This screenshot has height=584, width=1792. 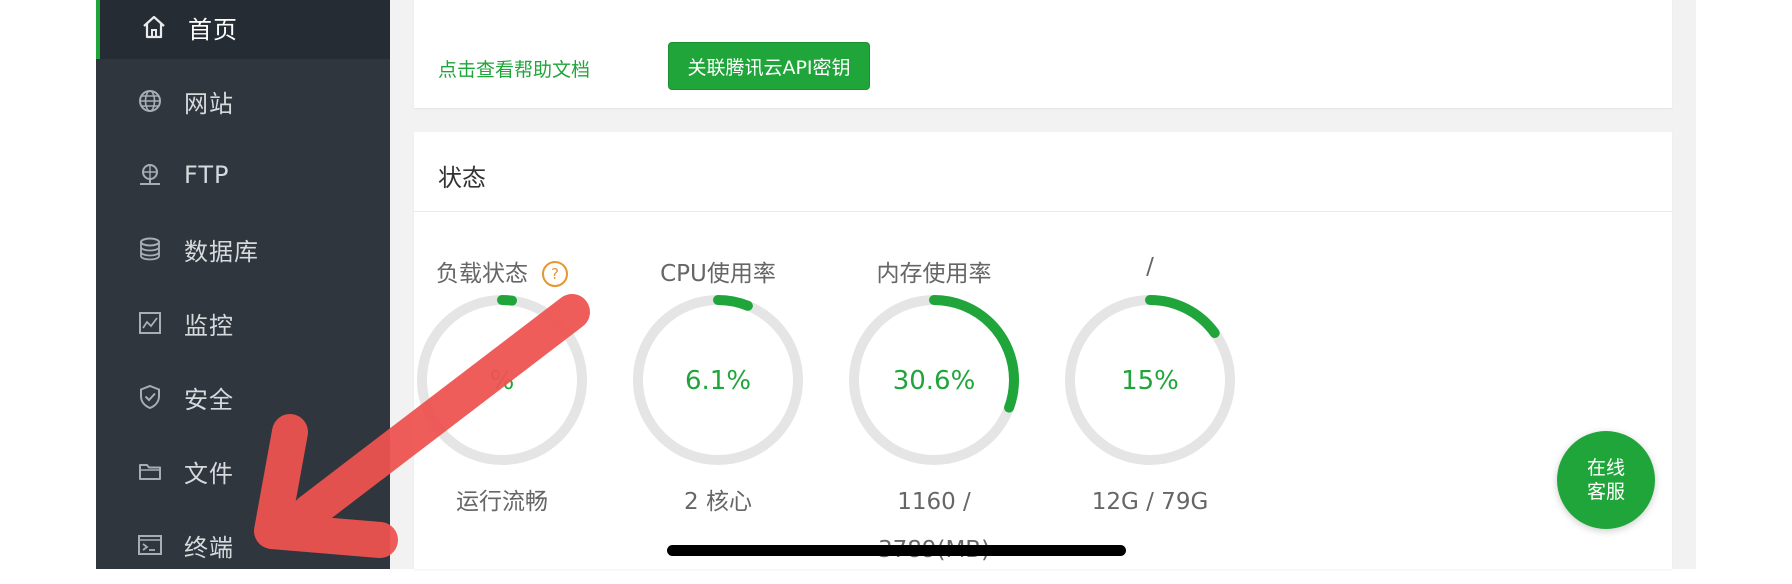 What do you see at coordinates (769, 66) in the screenshot?
I see `link-api-key-button: 关联腾讯云API密钥` at bounding box center [769, 66].